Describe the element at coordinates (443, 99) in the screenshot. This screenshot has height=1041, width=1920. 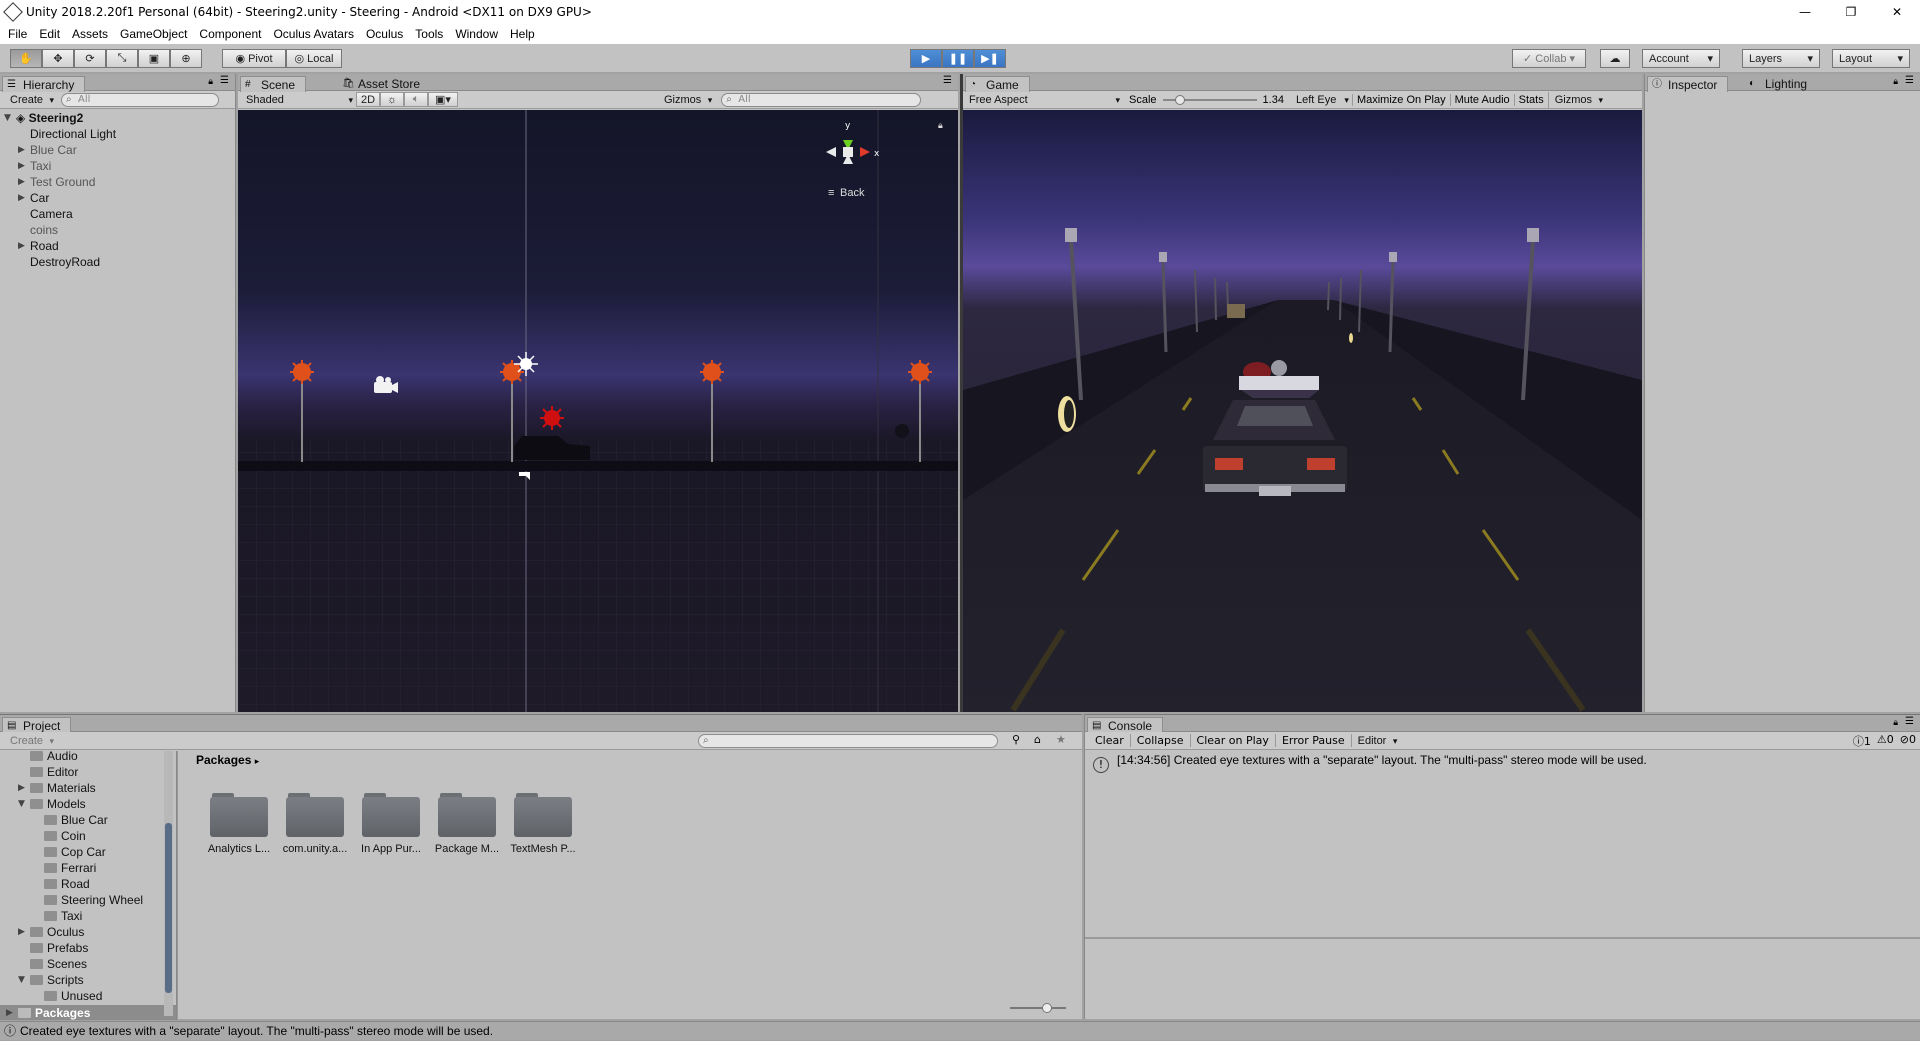
I see `effects-dropdown: ▣▾` at that location.